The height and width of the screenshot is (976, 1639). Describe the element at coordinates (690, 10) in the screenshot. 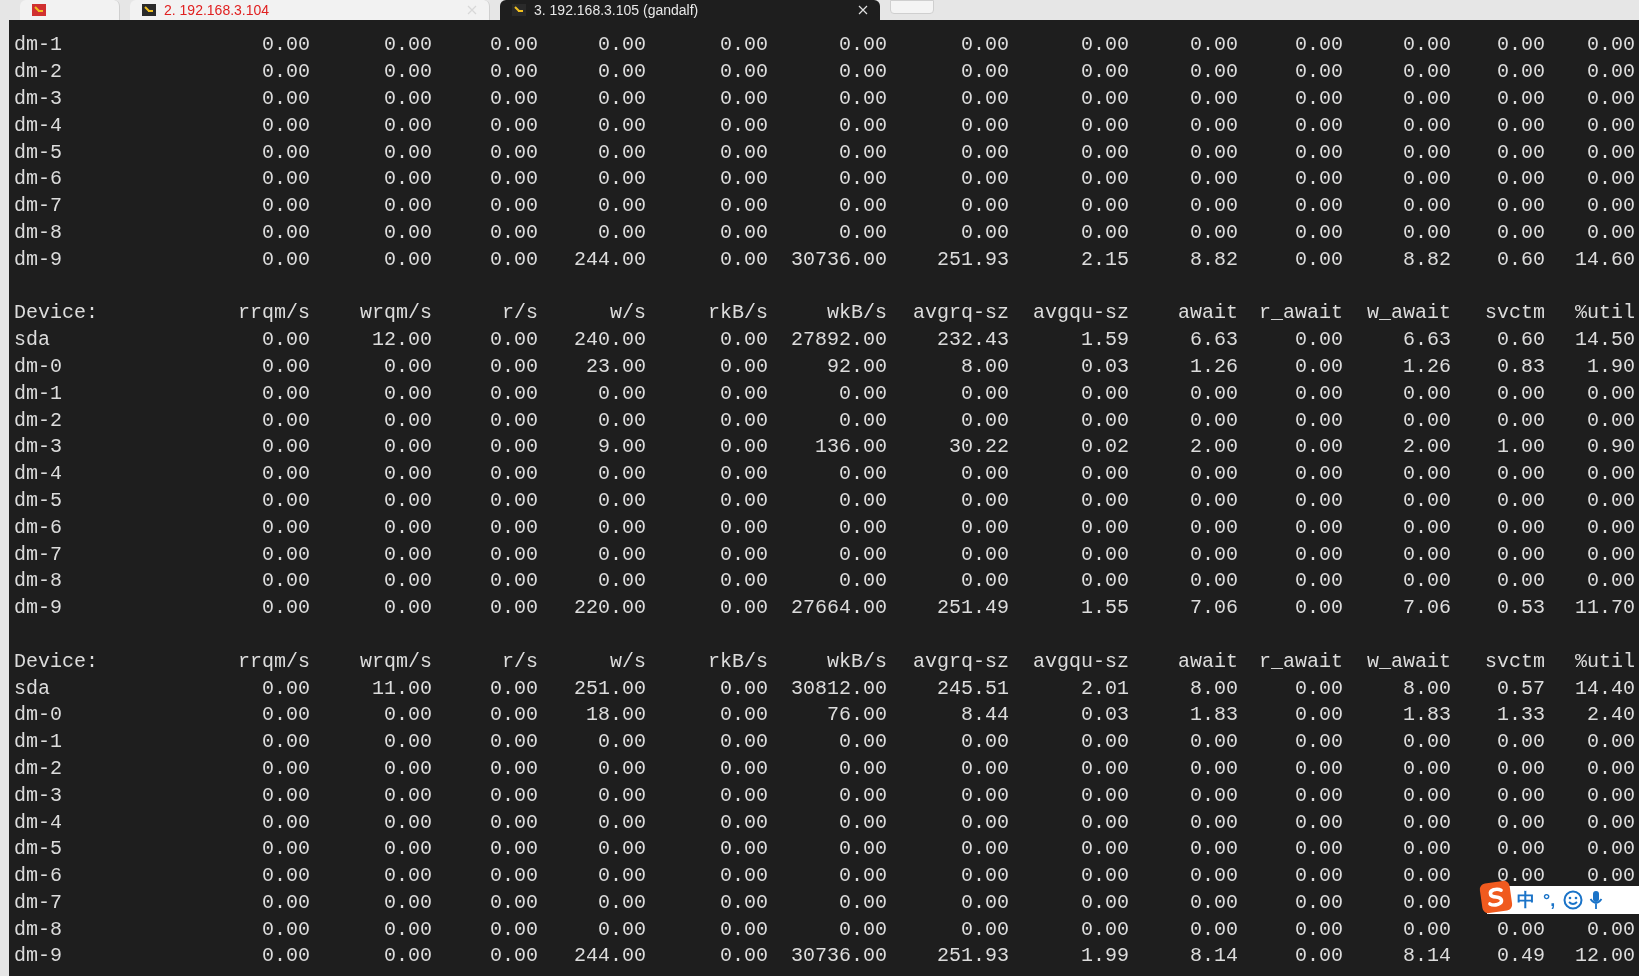

I see `terminal-tab: 3. 192.168.3.105 (gandalf)` at that location.